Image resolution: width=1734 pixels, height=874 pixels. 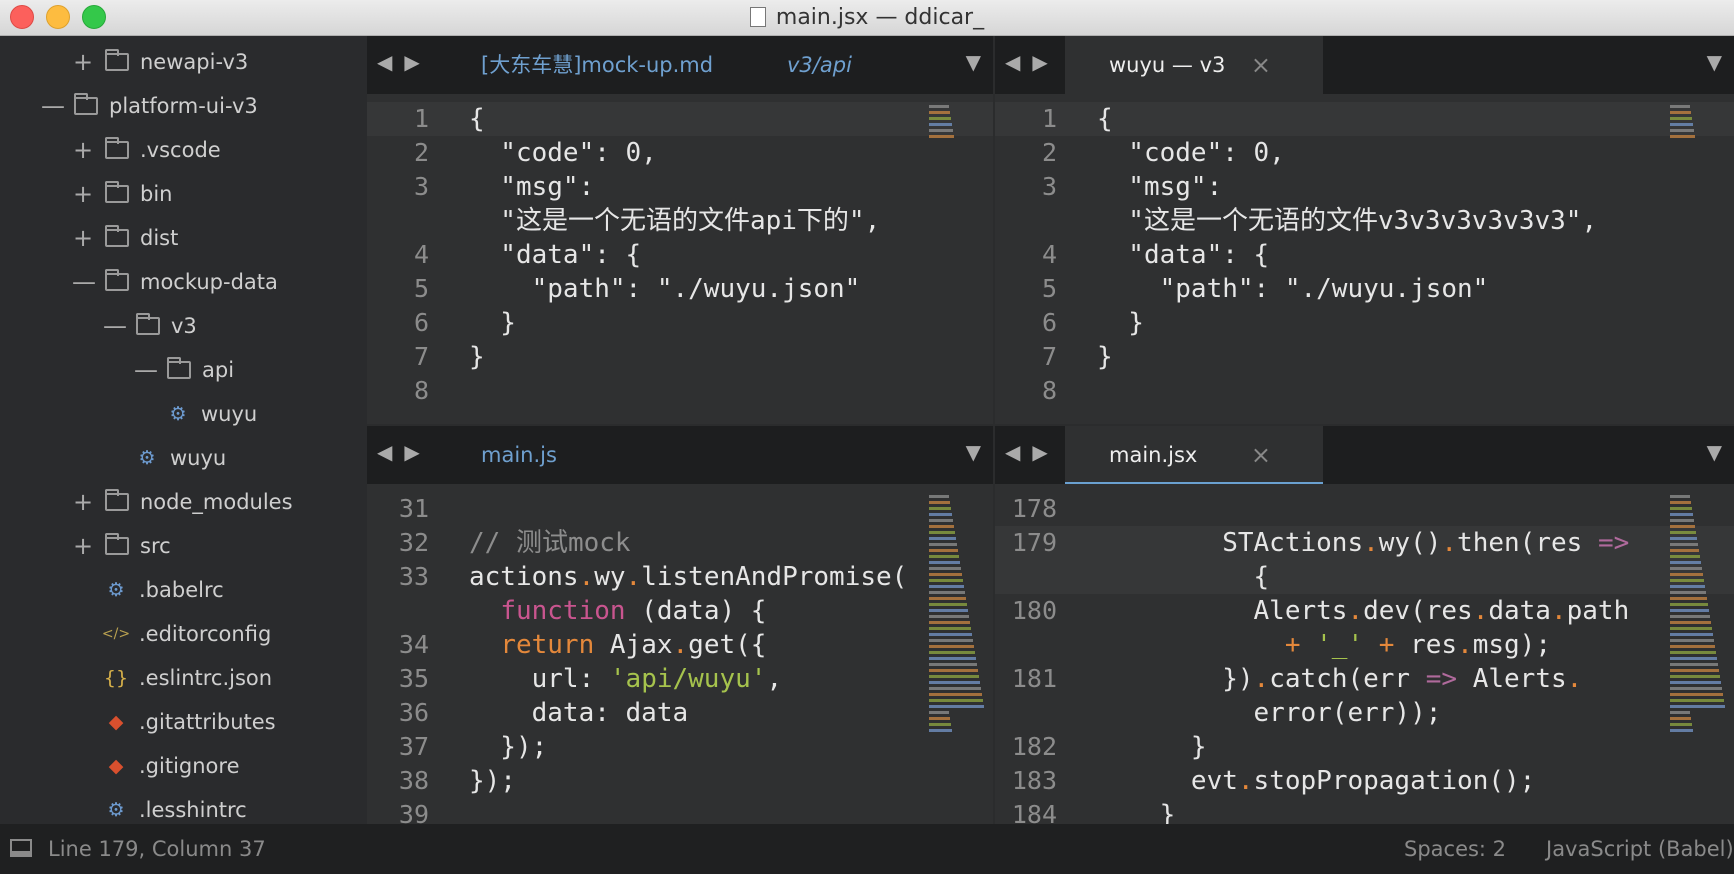 I want to click on line-text: // 测试mock, so click(x=550, y=543).